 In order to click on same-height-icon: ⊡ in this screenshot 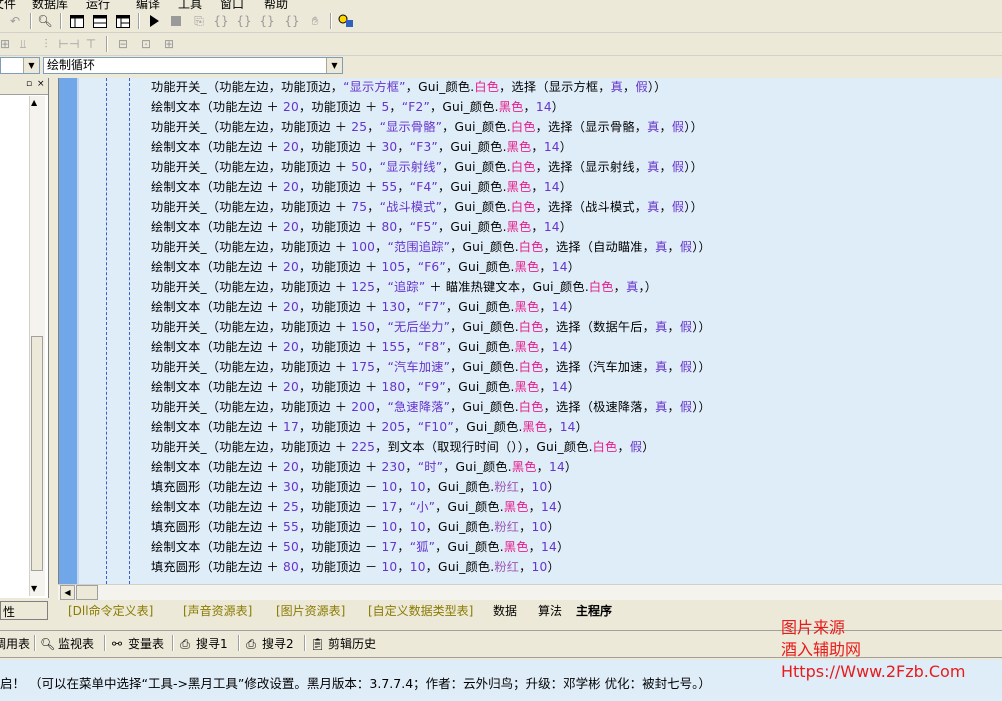, I will do `click(146, 44)`.